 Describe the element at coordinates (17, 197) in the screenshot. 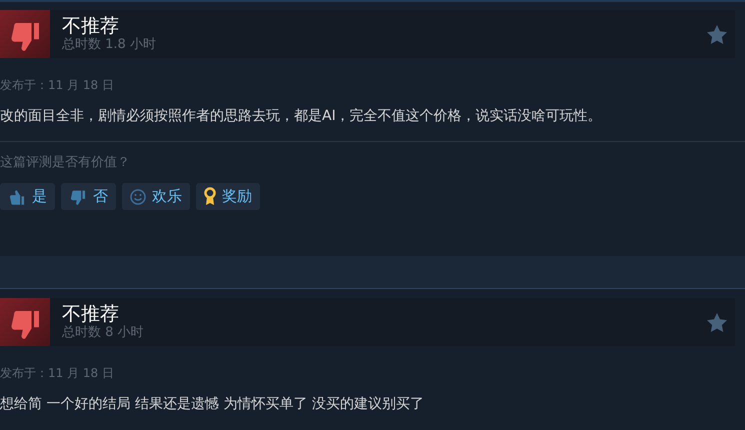

I see `thumbs-up-icon` at that location.